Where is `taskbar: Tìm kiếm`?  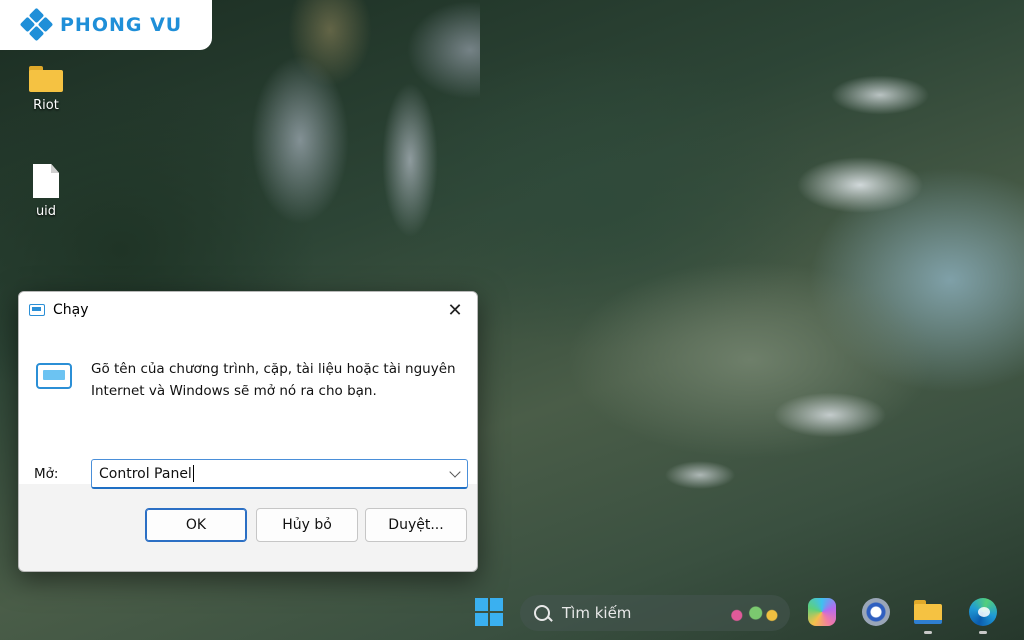 taskbar: Tìm kiếm is located at coordinates (512, 614).